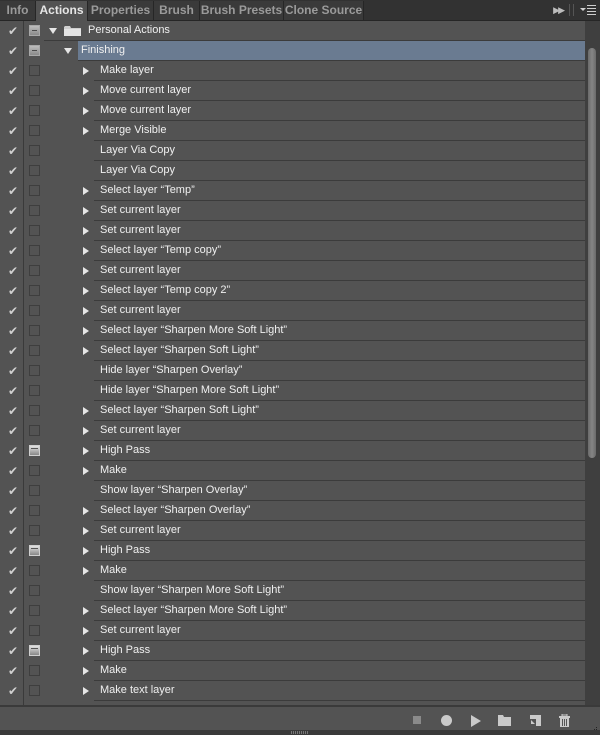 The height and width of the screenshot is (735, 600). Describe the element at coordinates (292, 191) in the screenshot. I see `action-step-row: ✔ Select layer “Temp”` at that location.